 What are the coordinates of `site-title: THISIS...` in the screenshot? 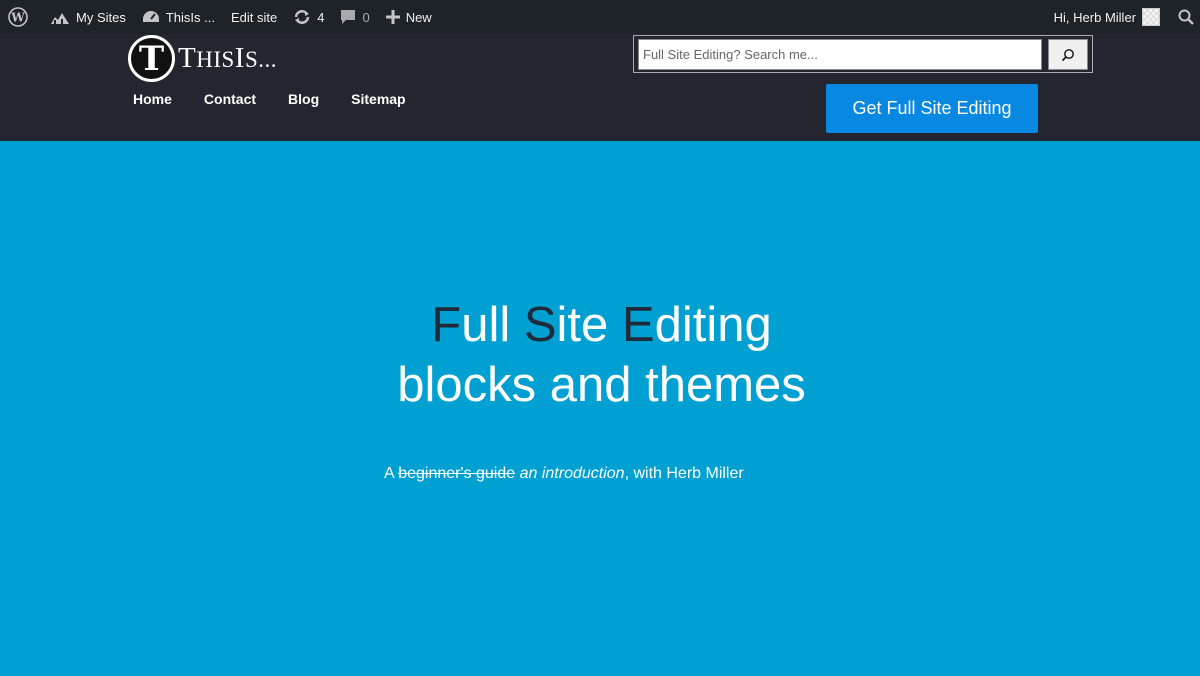 It's located at (227, 58).